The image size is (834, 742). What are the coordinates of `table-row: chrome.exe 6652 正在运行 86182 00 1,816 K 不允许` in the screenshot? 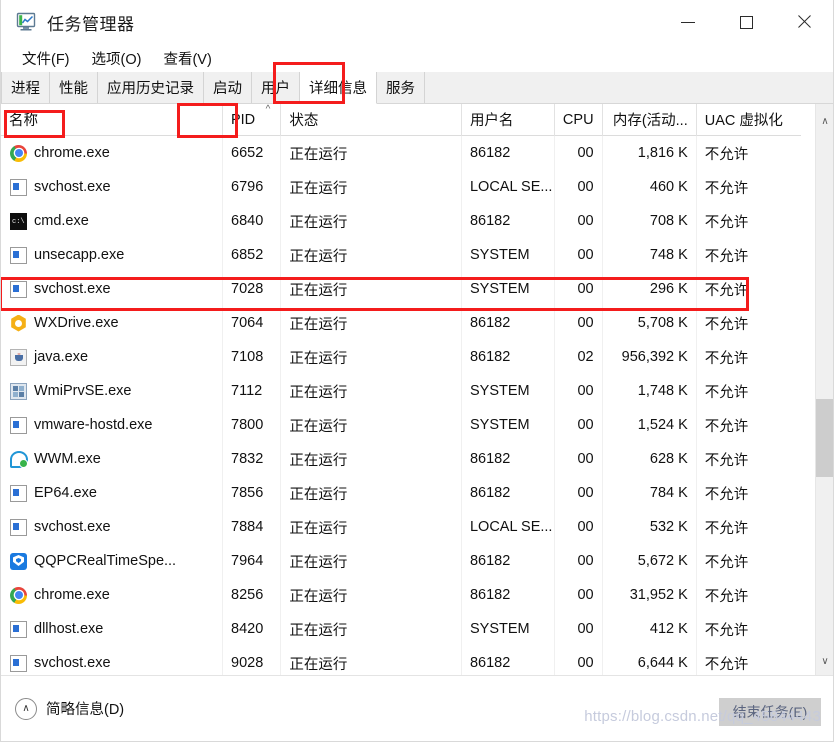 It's located at (401, 153).